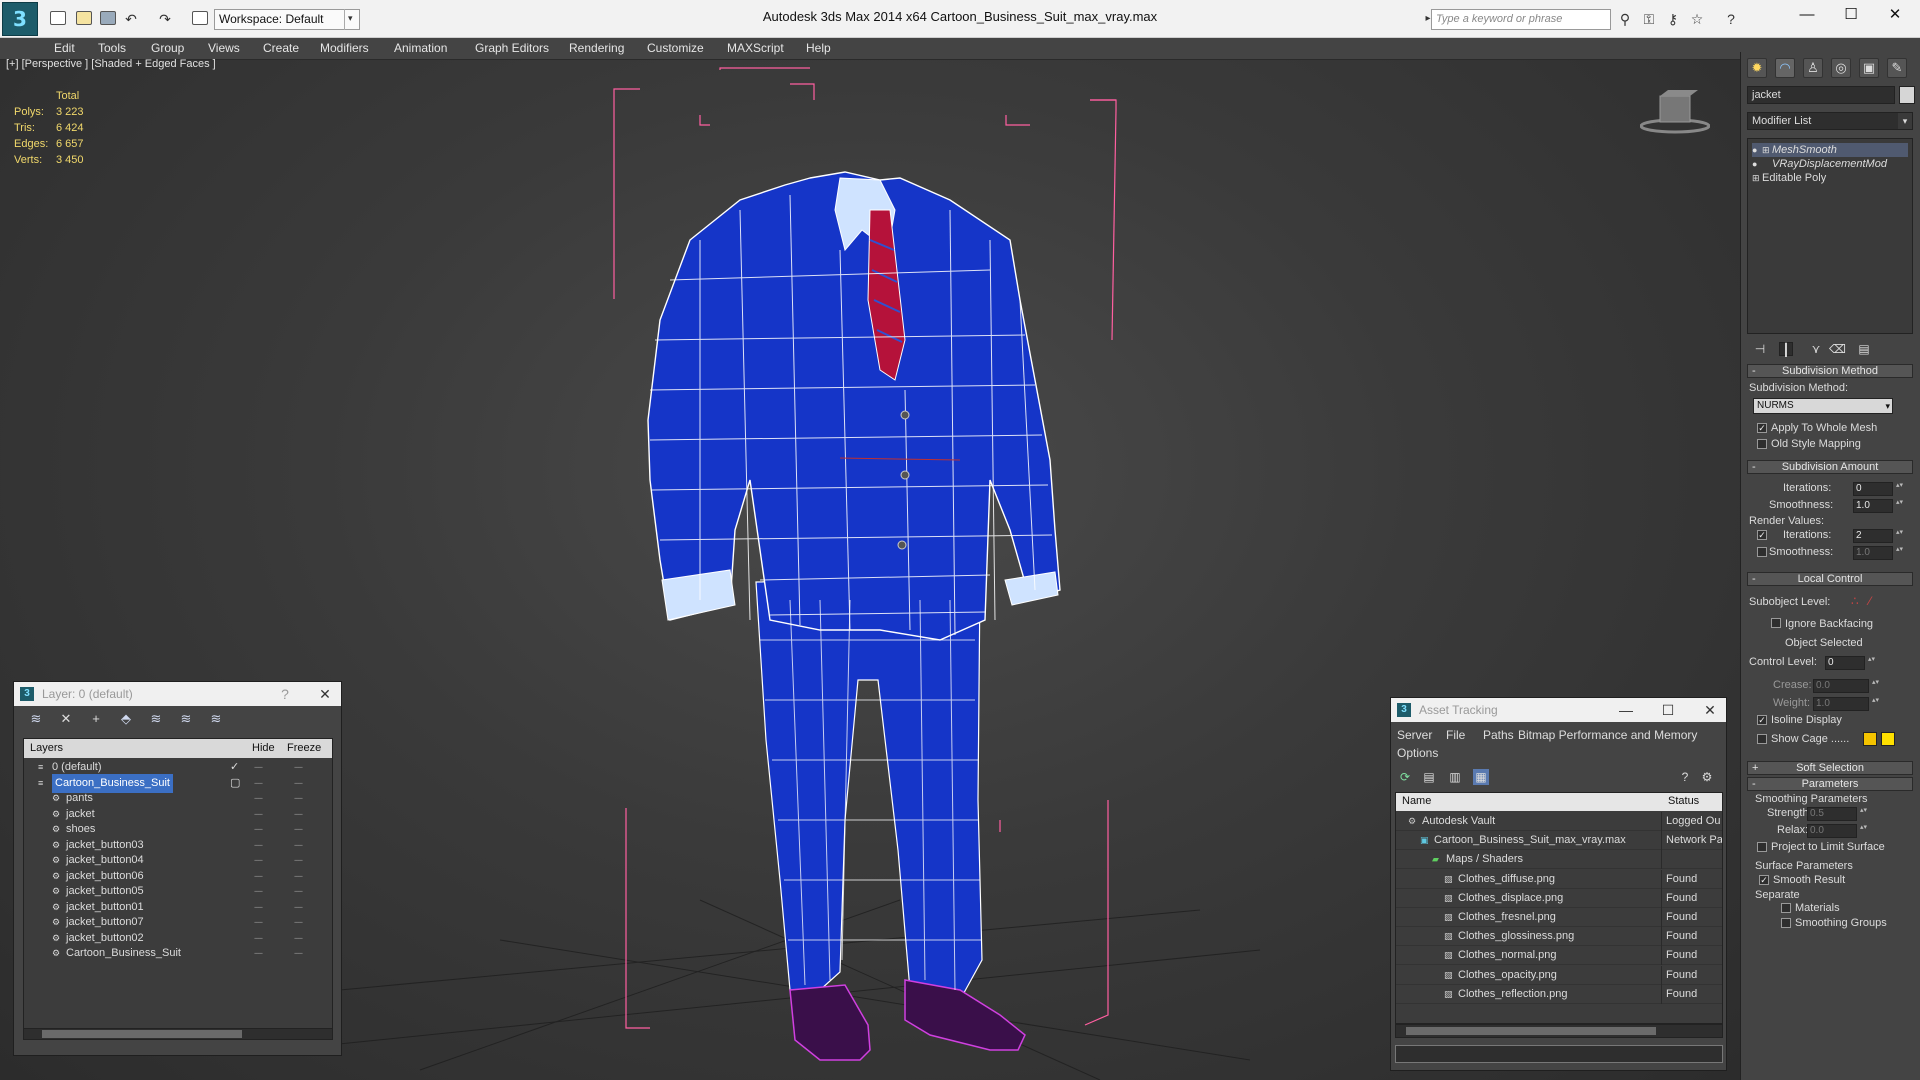  I want to click on new-file-icon, so click(58, 18).